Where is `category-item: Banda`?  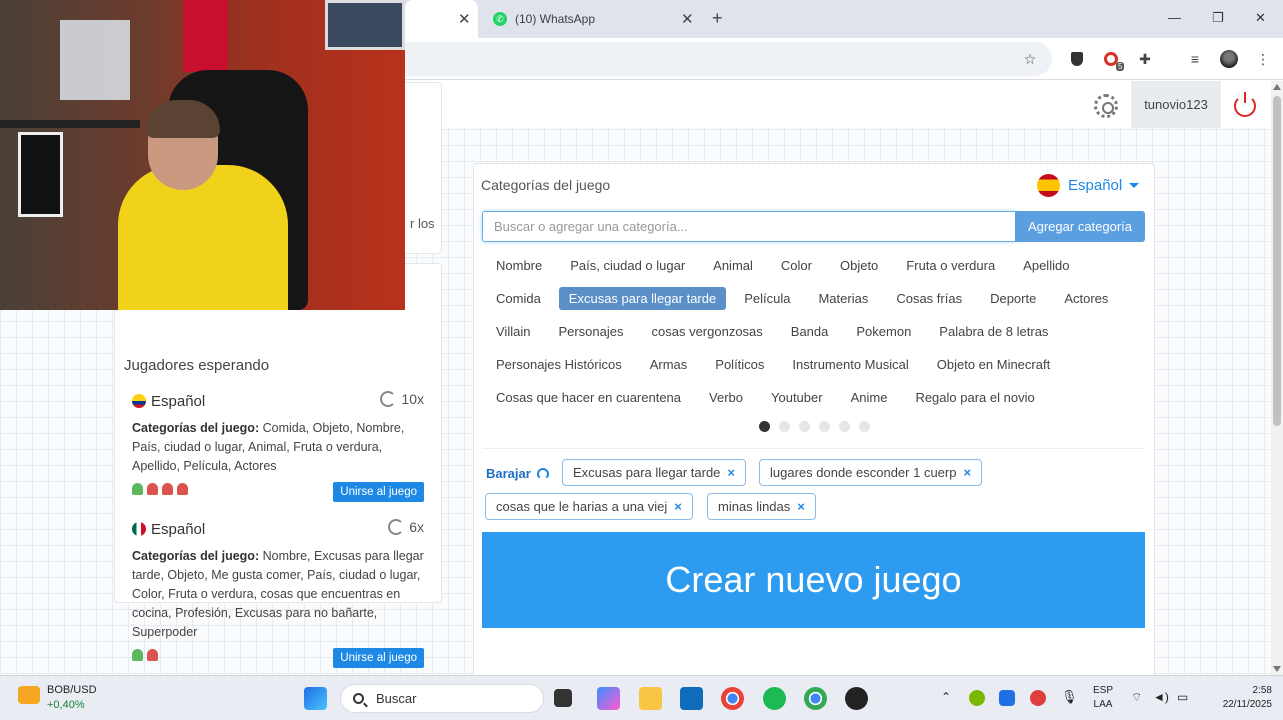
category-item: Banda is located at coordinates (810, 331).